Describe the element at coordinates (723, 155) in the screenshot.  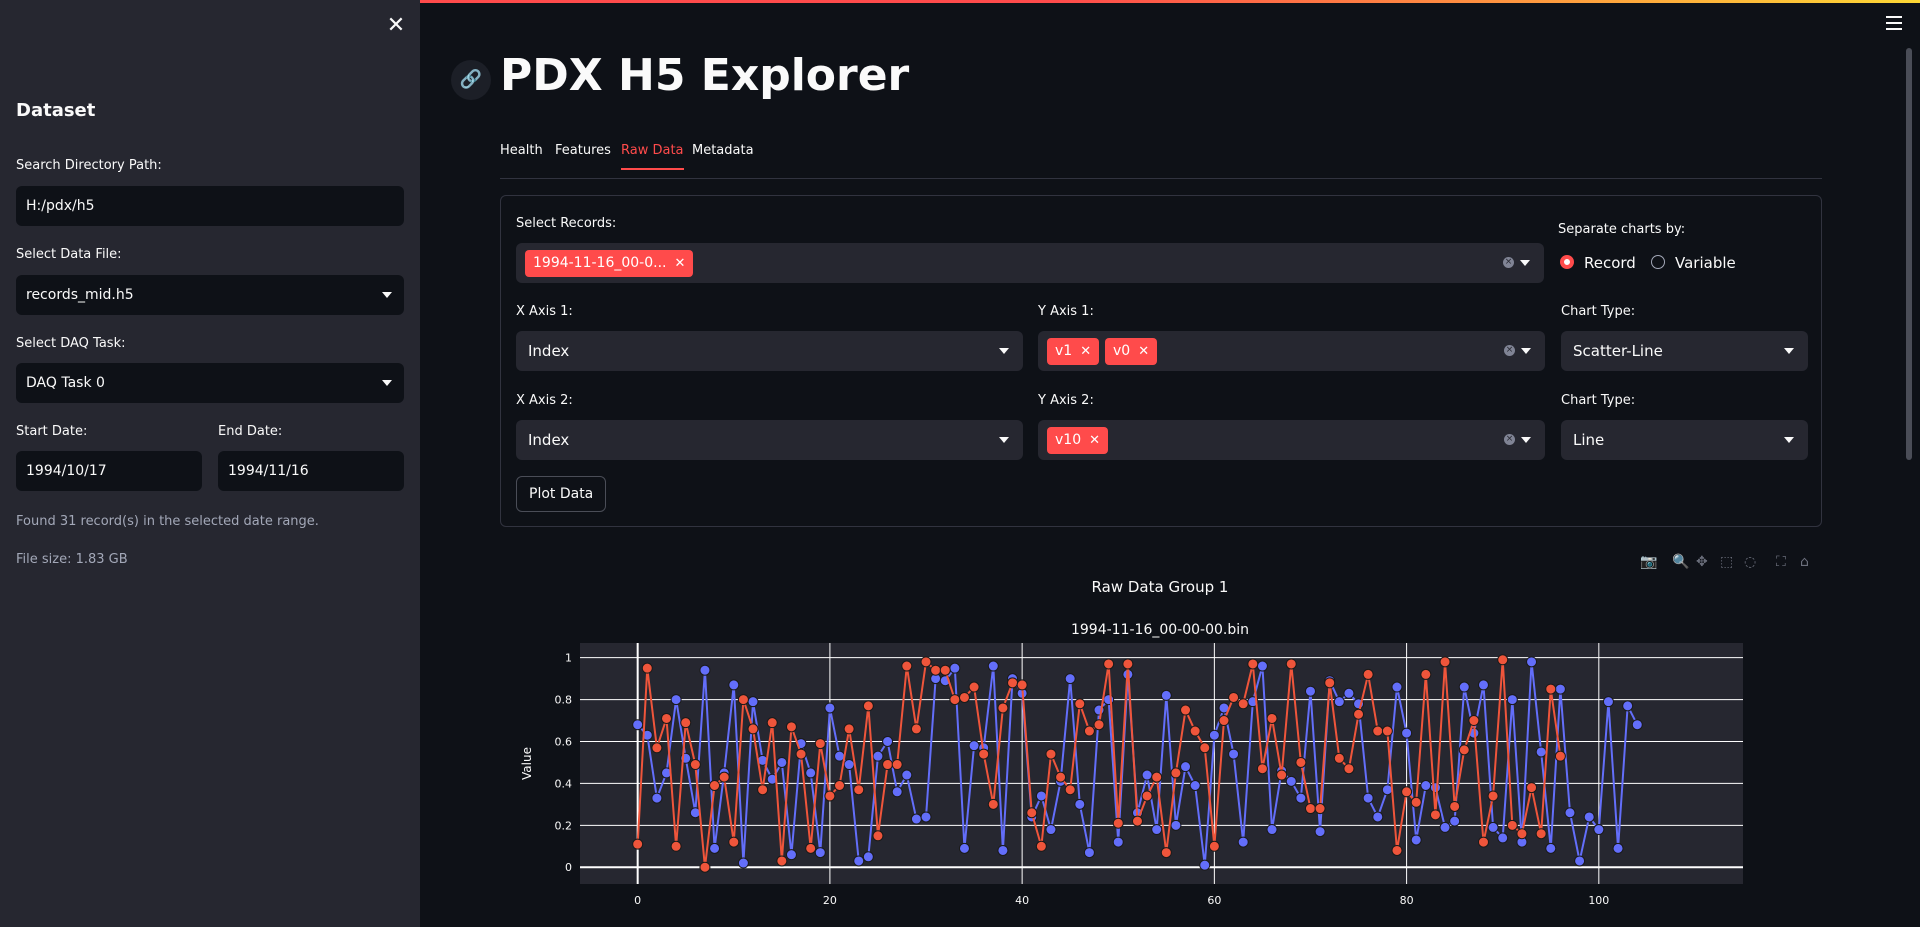
I see `tab-metadata: Metadata` at that location.